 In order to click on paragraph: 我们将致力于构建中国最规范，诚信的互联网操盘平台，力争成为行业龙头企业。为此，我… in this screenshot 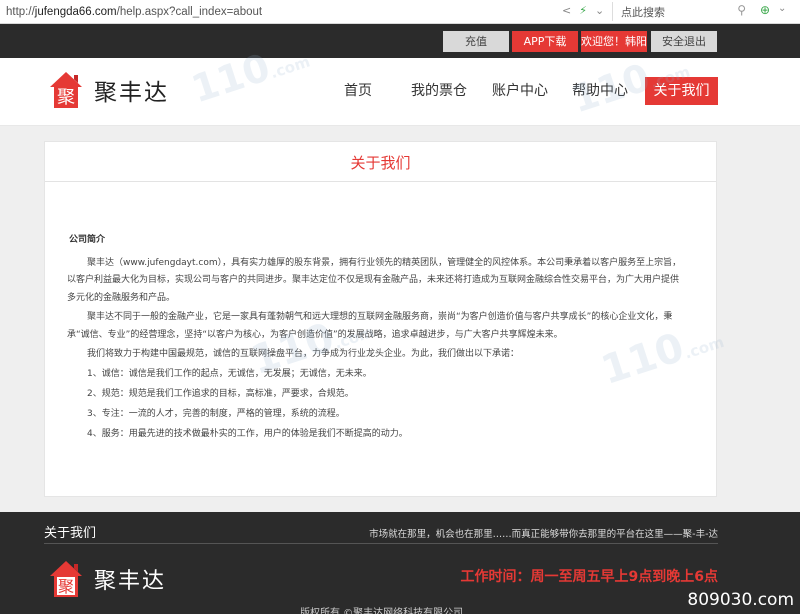, I will do `click(303, 354)`.